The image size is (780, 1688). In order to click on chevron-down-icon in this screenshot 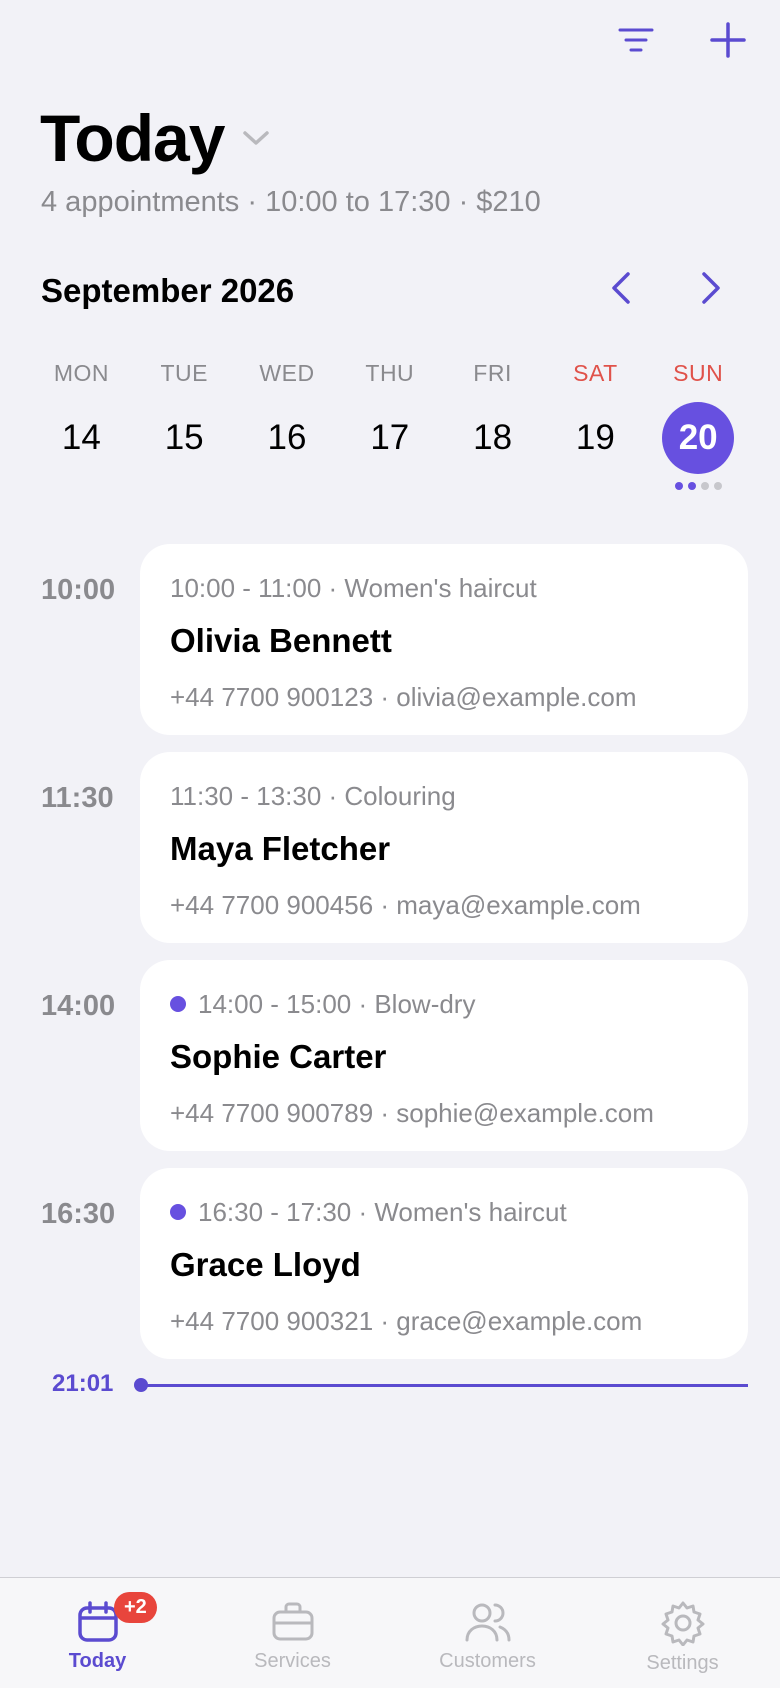, I will do `click(256, 138)`.